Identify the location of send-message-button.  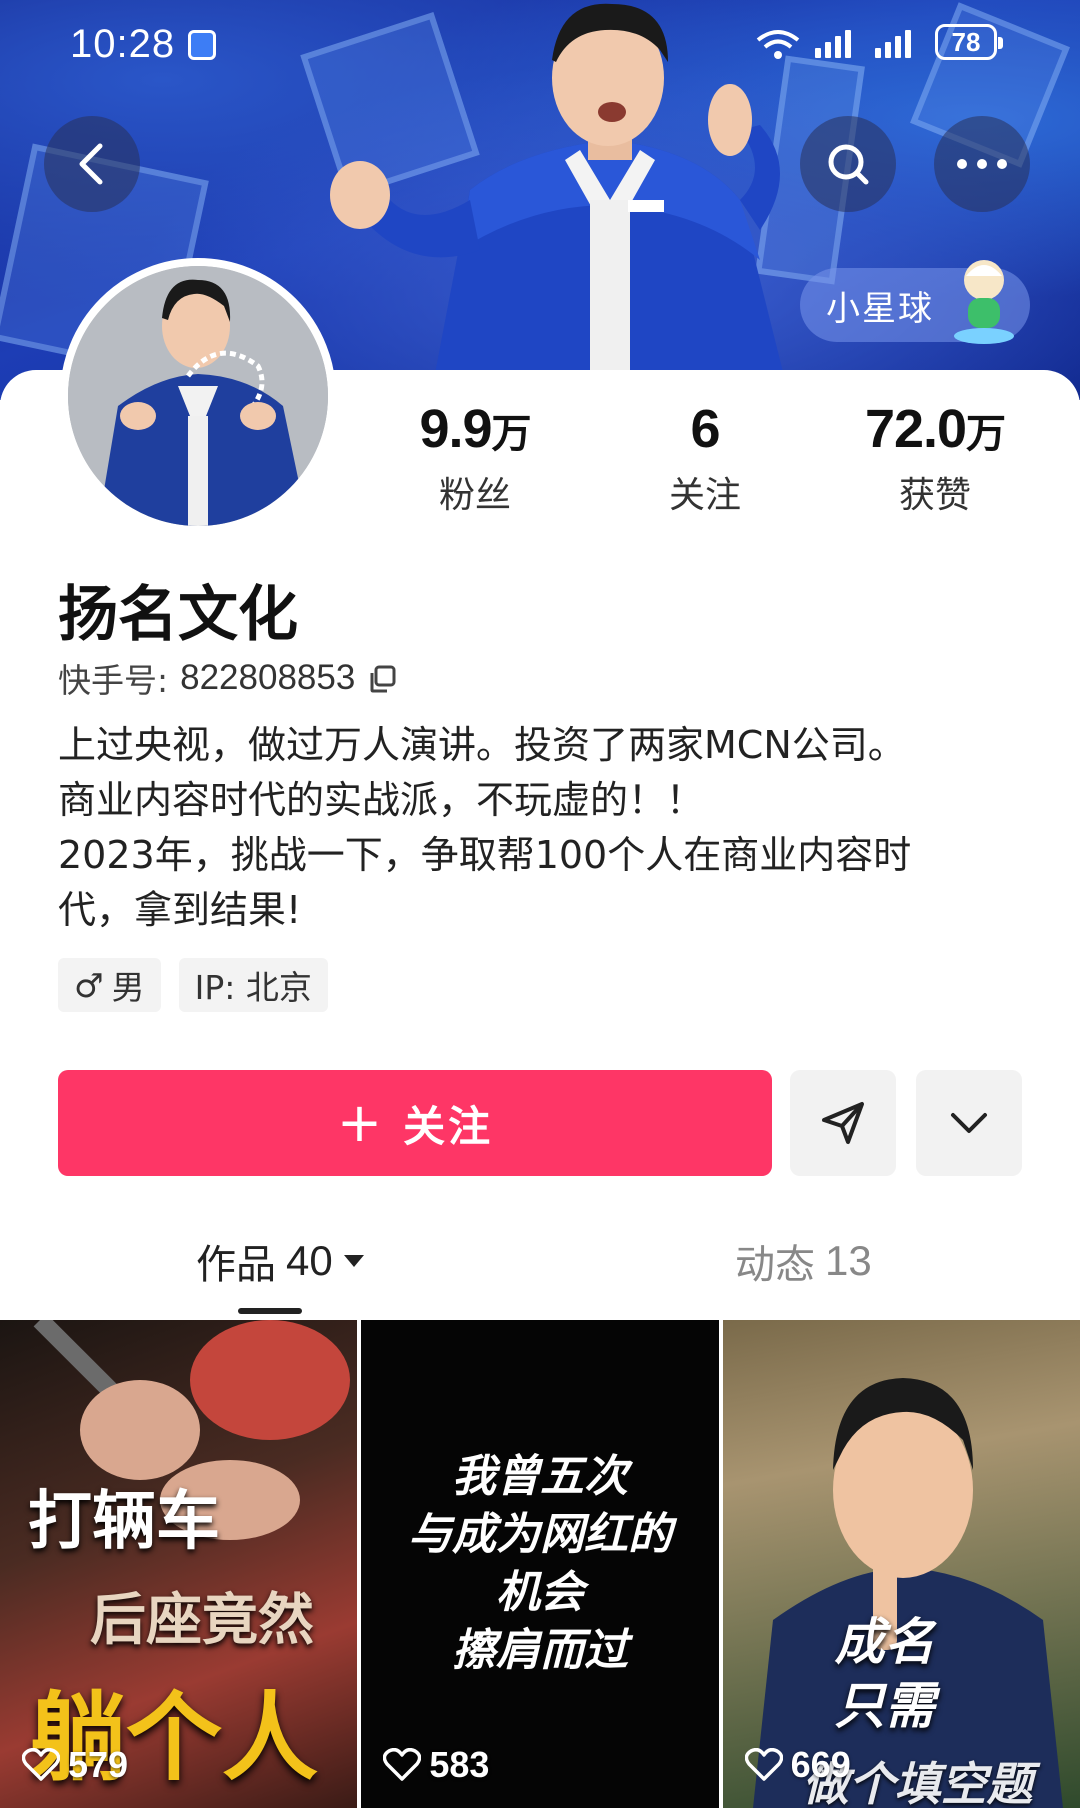
(843, 1123).